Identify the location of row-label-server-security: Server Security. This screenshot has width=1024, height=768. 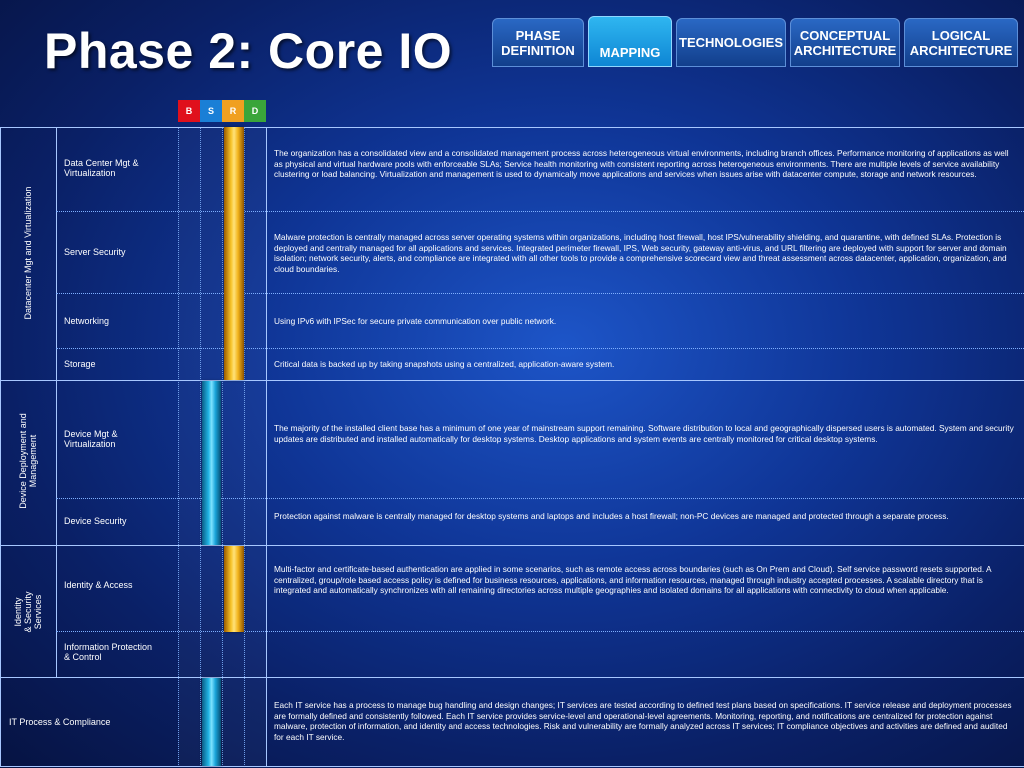
(95, 252).